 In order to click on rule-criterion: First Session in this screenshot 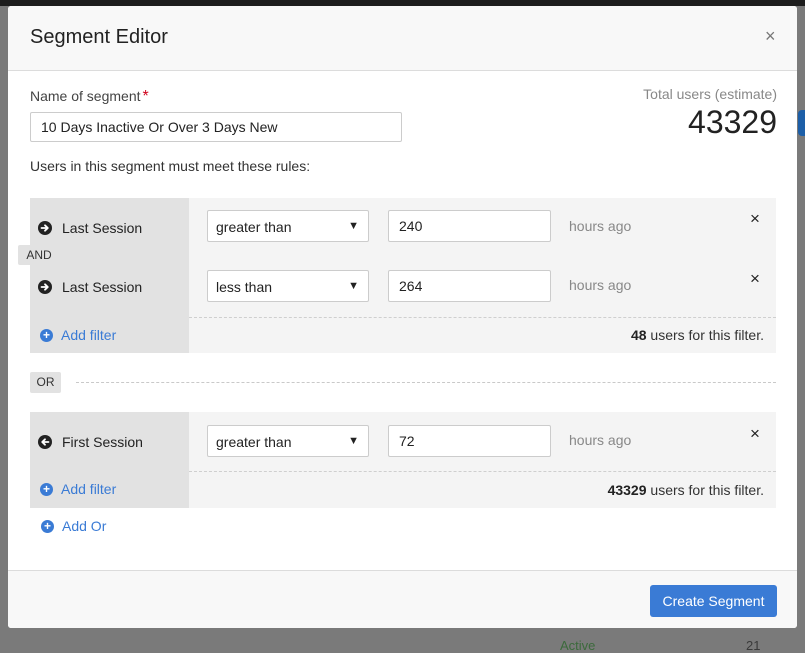, I will do `click(90, 442)`.